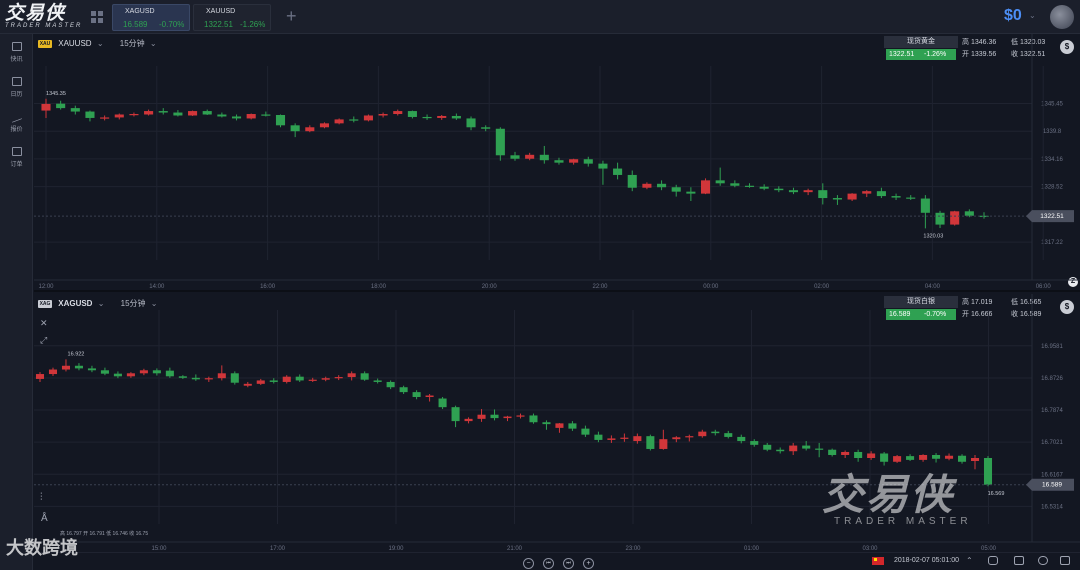 The height and width of the screenshot is (570, 1080). I want to click on ohlc-readout: 高 16.797 开 16.791 低 16.746 收 16.75, so click(104, 534).